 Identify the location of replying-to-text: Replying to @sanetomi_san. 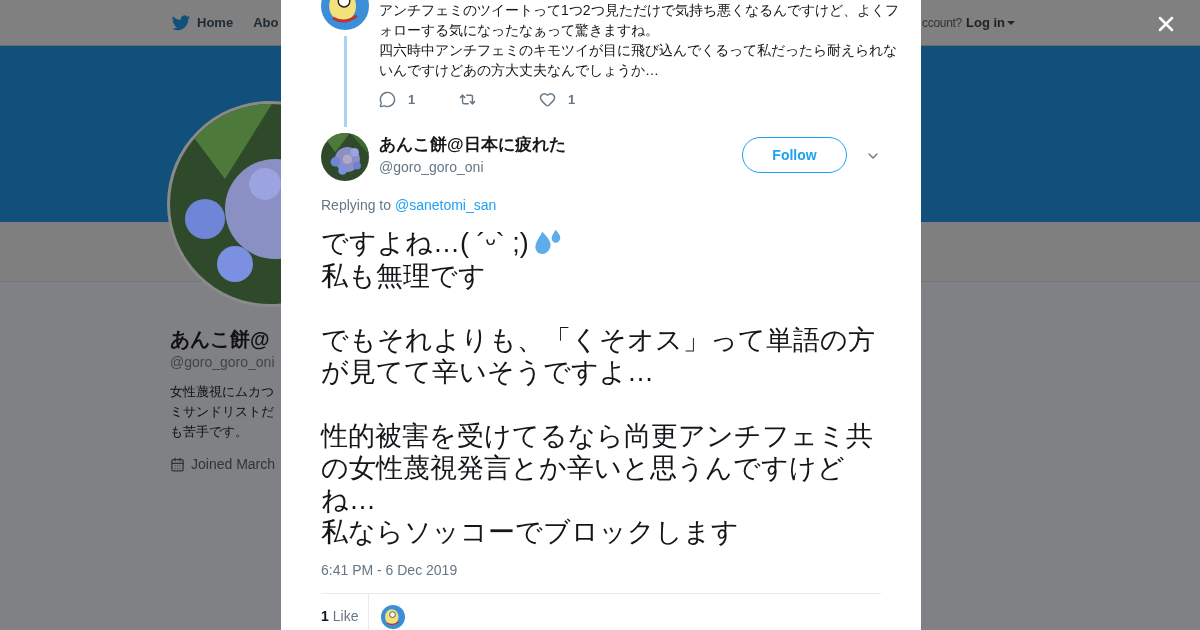
(409, 205).